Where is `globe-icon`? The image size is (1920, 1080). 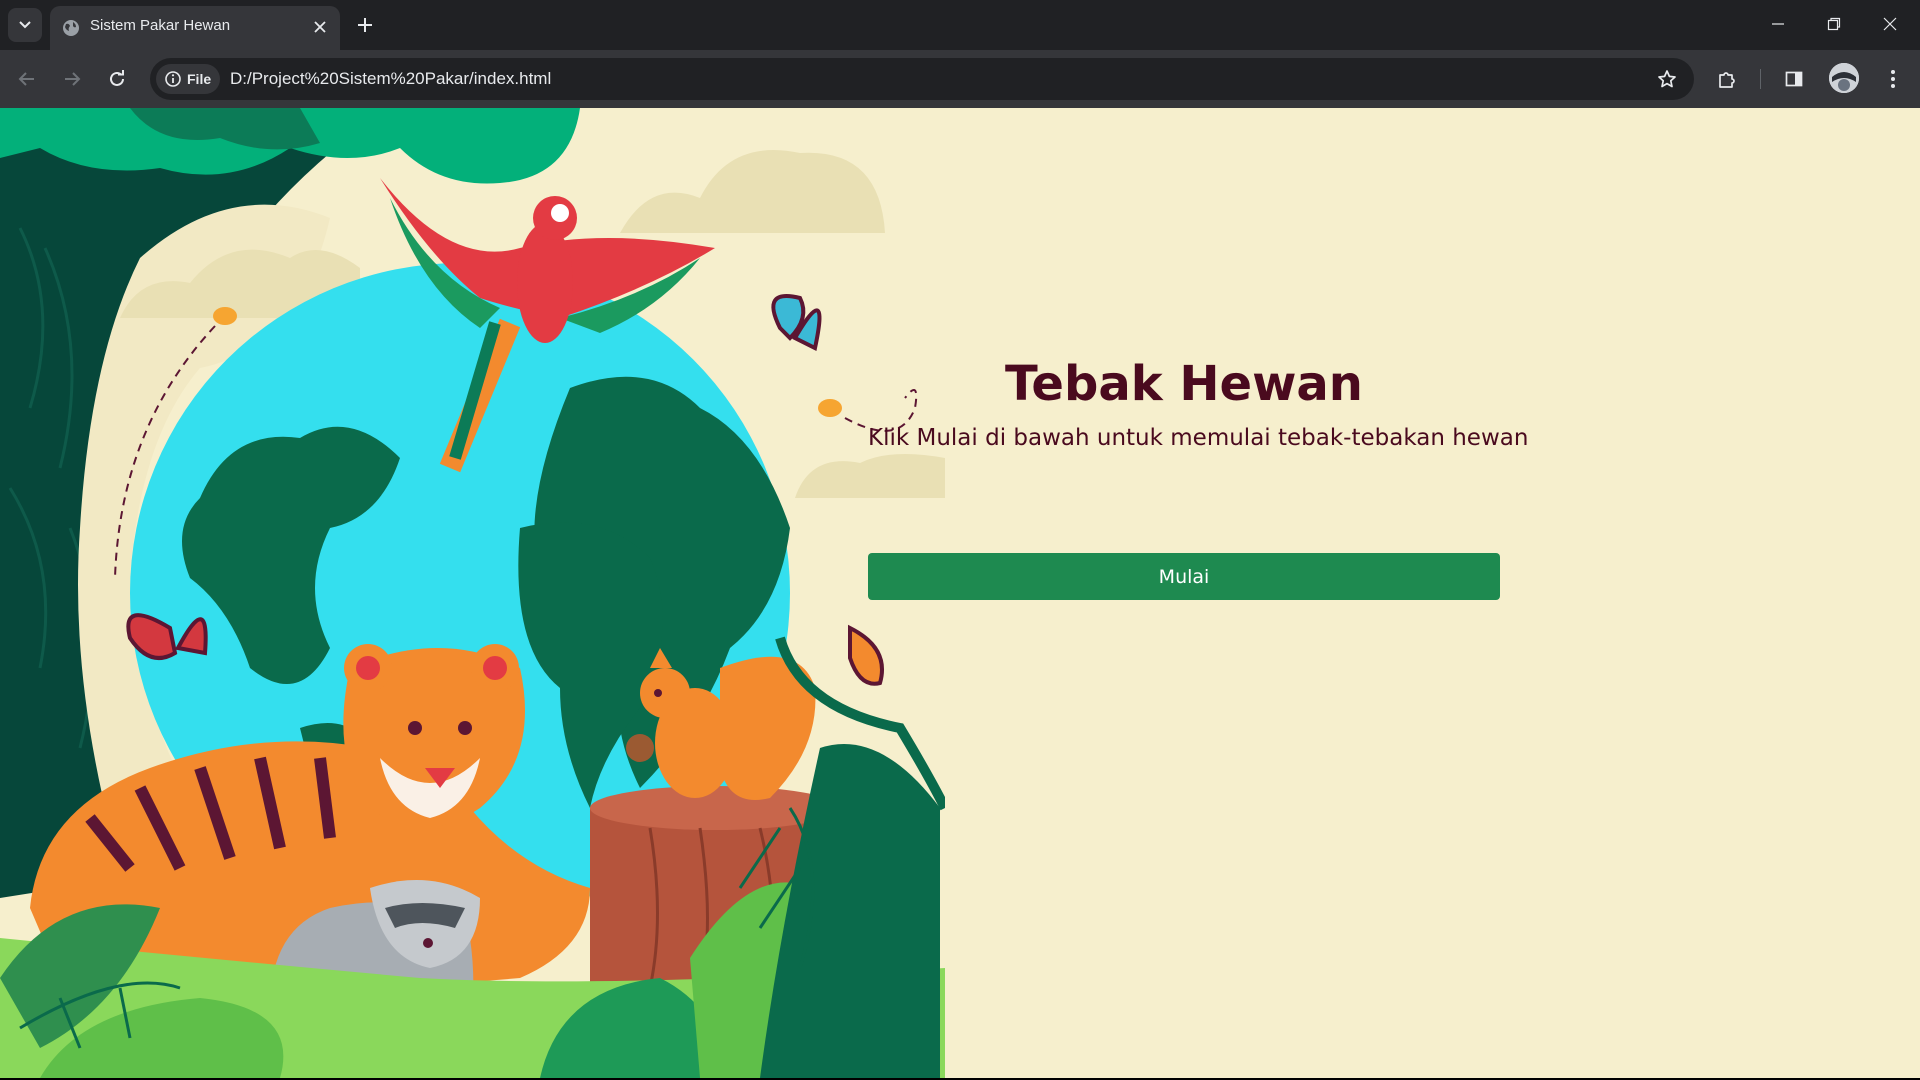 globe-icon is located at coordinates (71, 28).